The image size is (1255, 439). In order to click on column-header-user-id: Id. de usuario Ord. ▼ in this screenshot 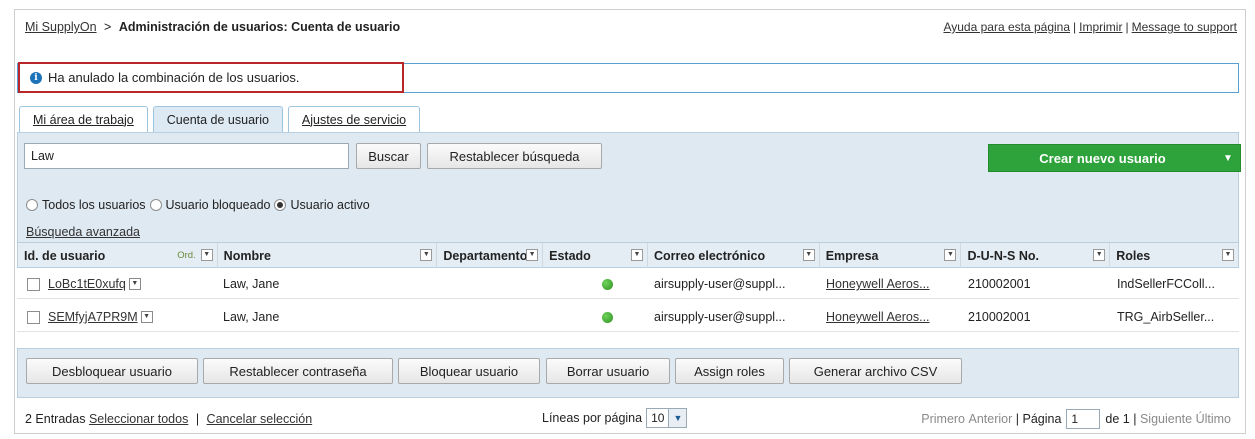, I will do `click(118, 255)`.